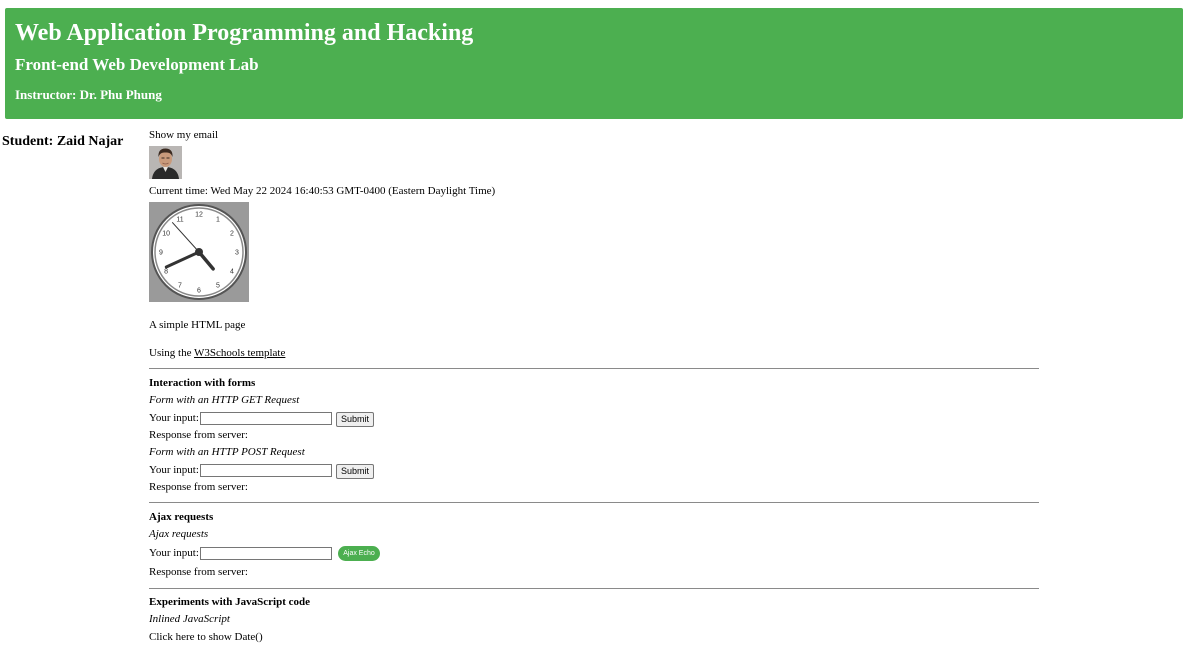 The image size is (1196, 660). I want to click on clock-number: 7, so click(180, 285).